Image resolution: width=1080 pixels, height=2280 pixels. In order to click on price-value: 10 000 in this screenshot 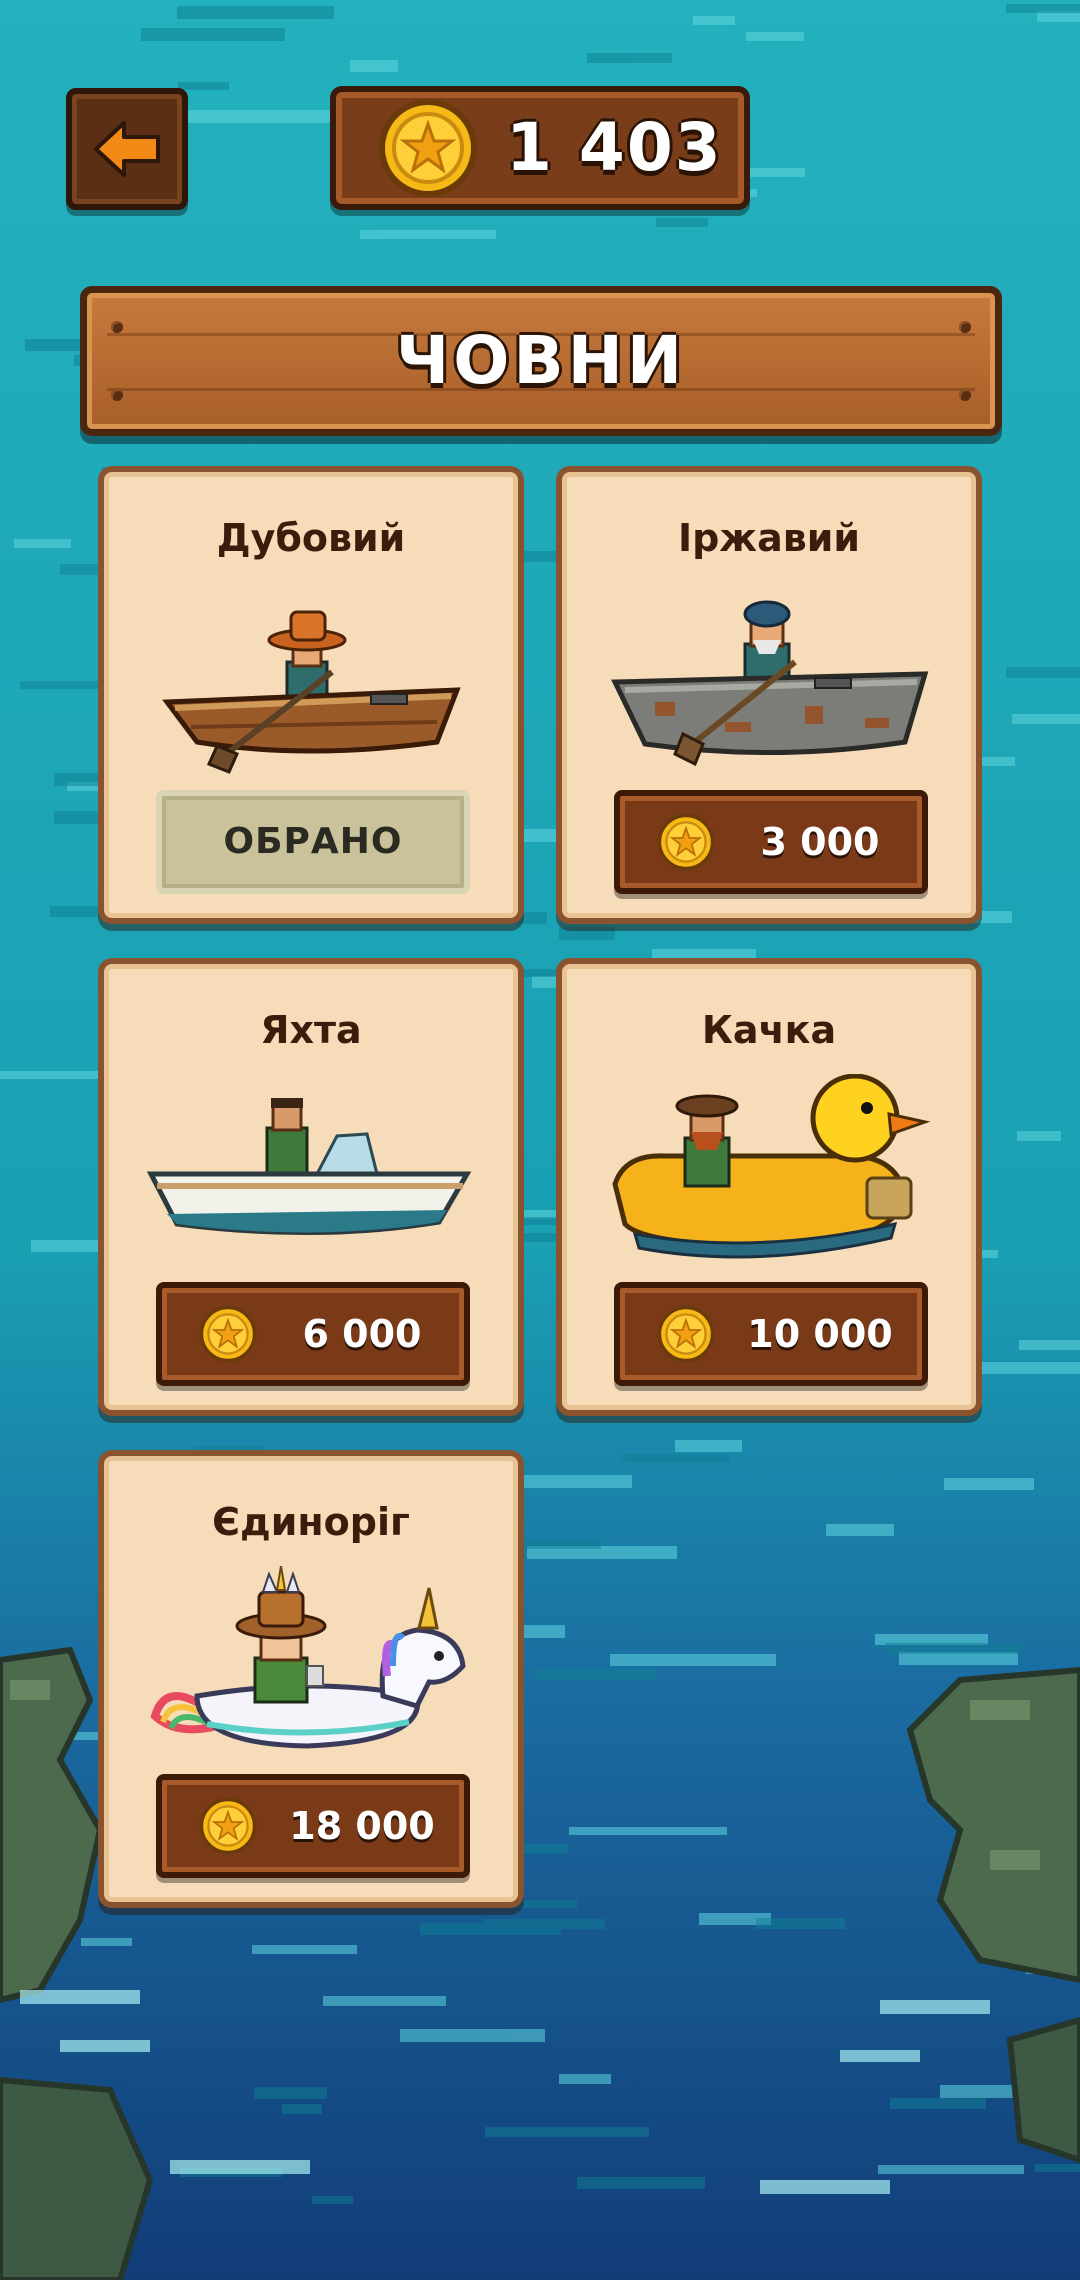, I will do `click(820, 1334)`.